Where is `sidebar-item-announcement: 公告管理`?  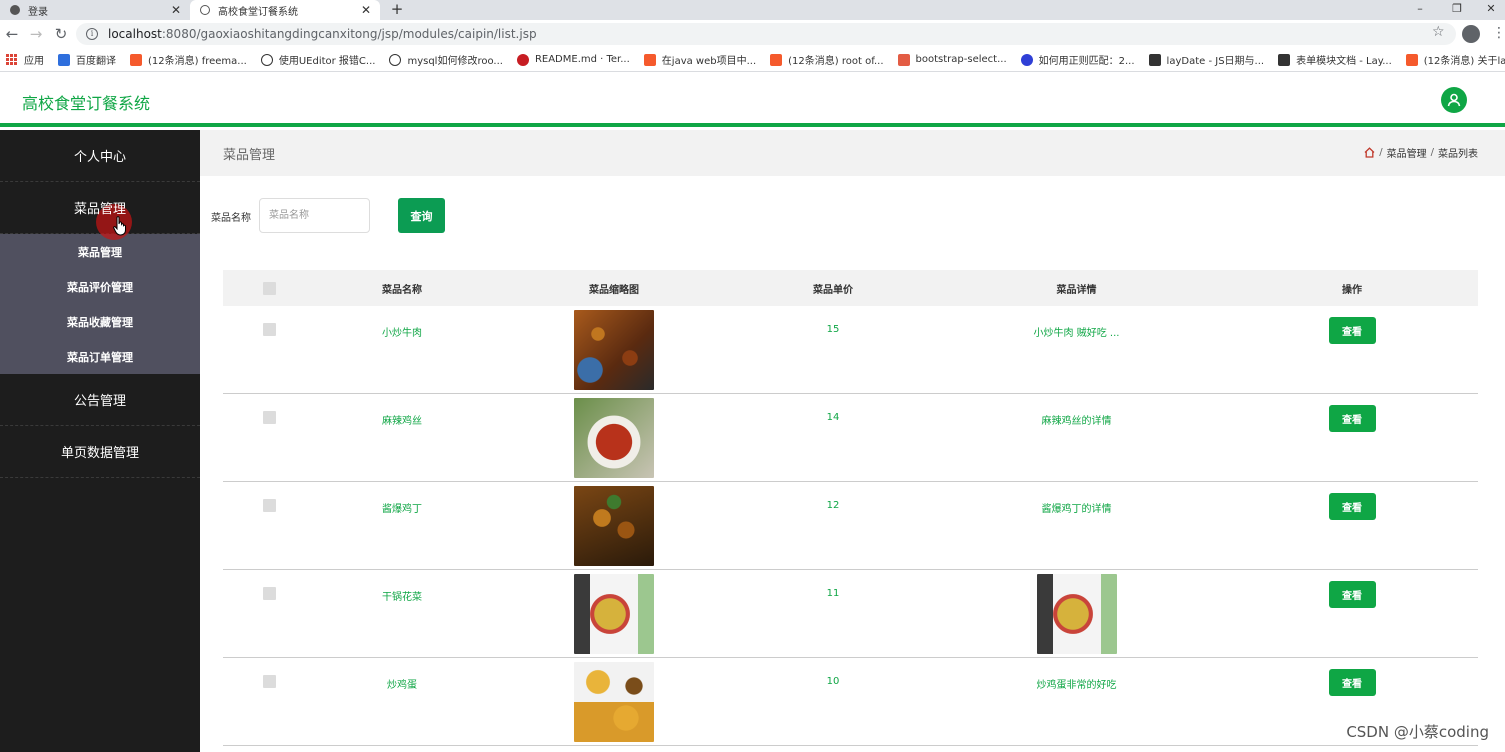 sidebar-item-announcement: 公告管理 is located at coordinates (100, 400).